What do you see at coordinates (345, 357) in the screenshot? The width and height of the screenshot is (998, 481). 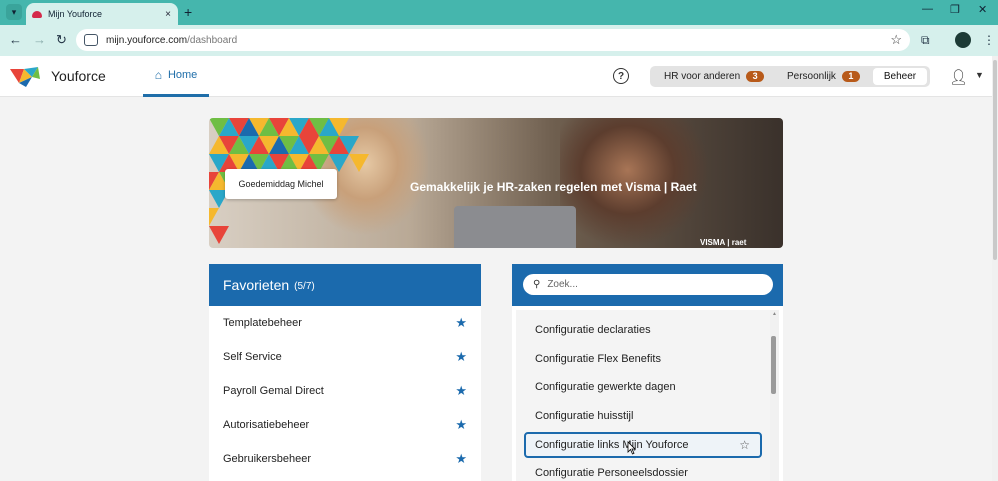 I see `favorite-item: Self Service ★` at bounding box center [345, 357].